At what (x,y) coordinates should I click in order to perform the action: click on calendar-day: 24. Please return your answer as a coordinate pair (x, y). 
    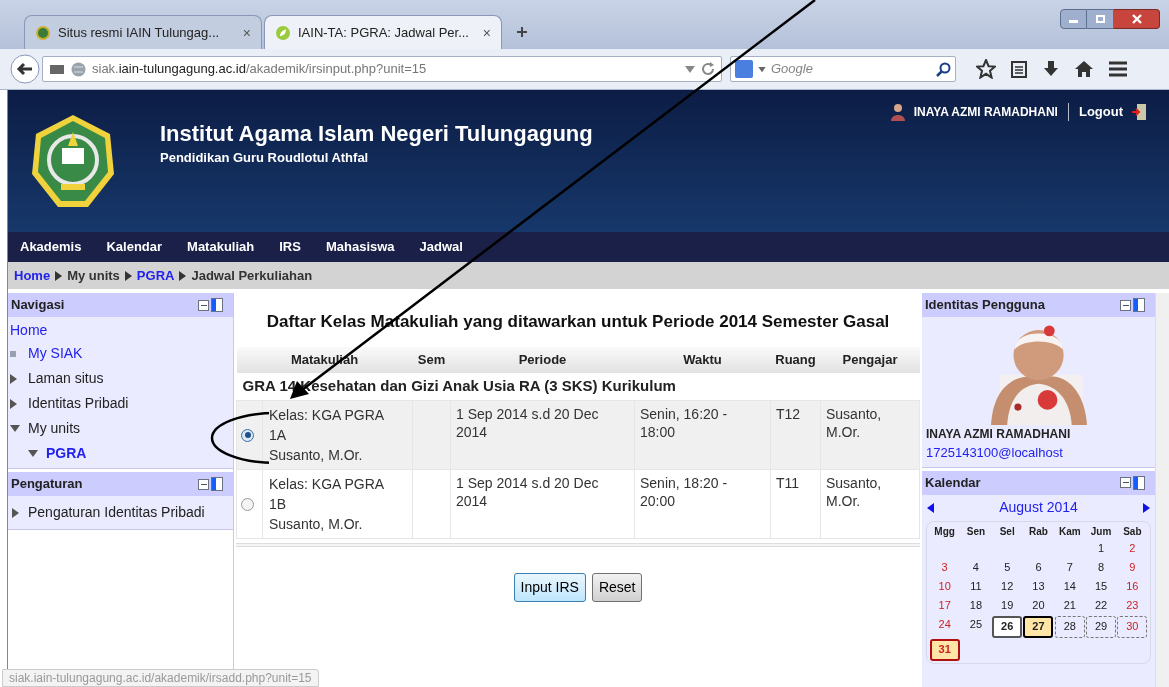
    Looking at the image, I should click on (944, 624).